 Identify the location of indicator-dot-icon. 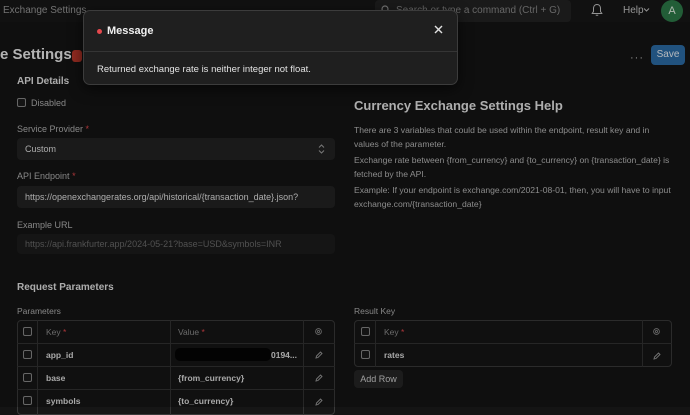
(99, 31).